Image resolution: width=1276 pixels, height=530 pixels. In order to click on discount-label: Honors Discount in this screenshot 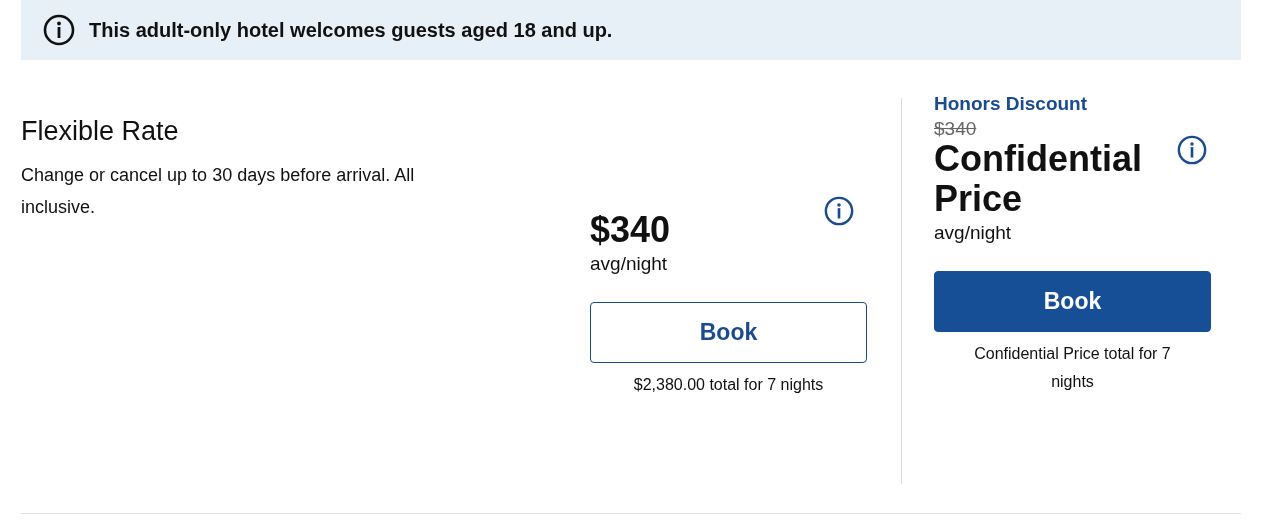, I will do `click(1011, 104)`.